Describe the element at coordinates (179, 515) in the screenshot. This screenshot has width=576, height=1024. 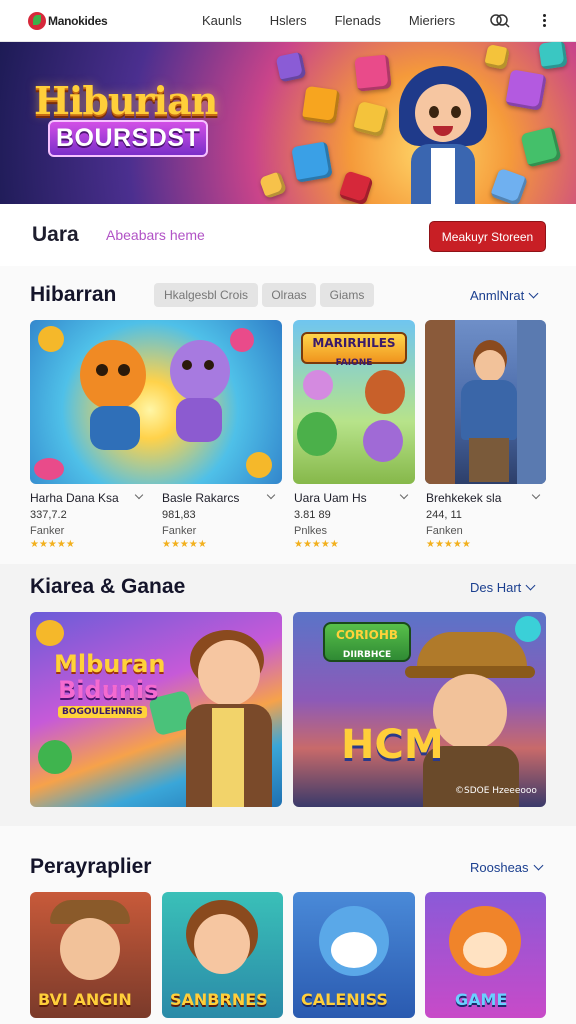
I see `game-number-2: 981,83` at that location.